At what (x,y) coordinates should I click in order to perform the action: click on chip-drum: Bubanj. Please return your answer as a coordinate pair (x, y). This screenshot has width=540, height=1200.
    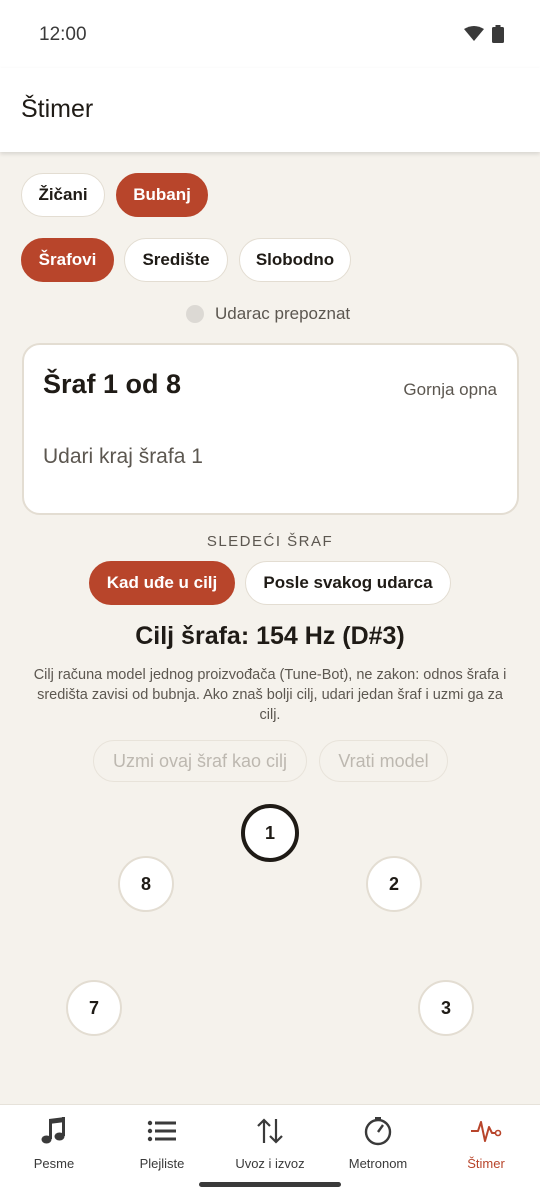
    Looking at the image, I should click on (162, 195).